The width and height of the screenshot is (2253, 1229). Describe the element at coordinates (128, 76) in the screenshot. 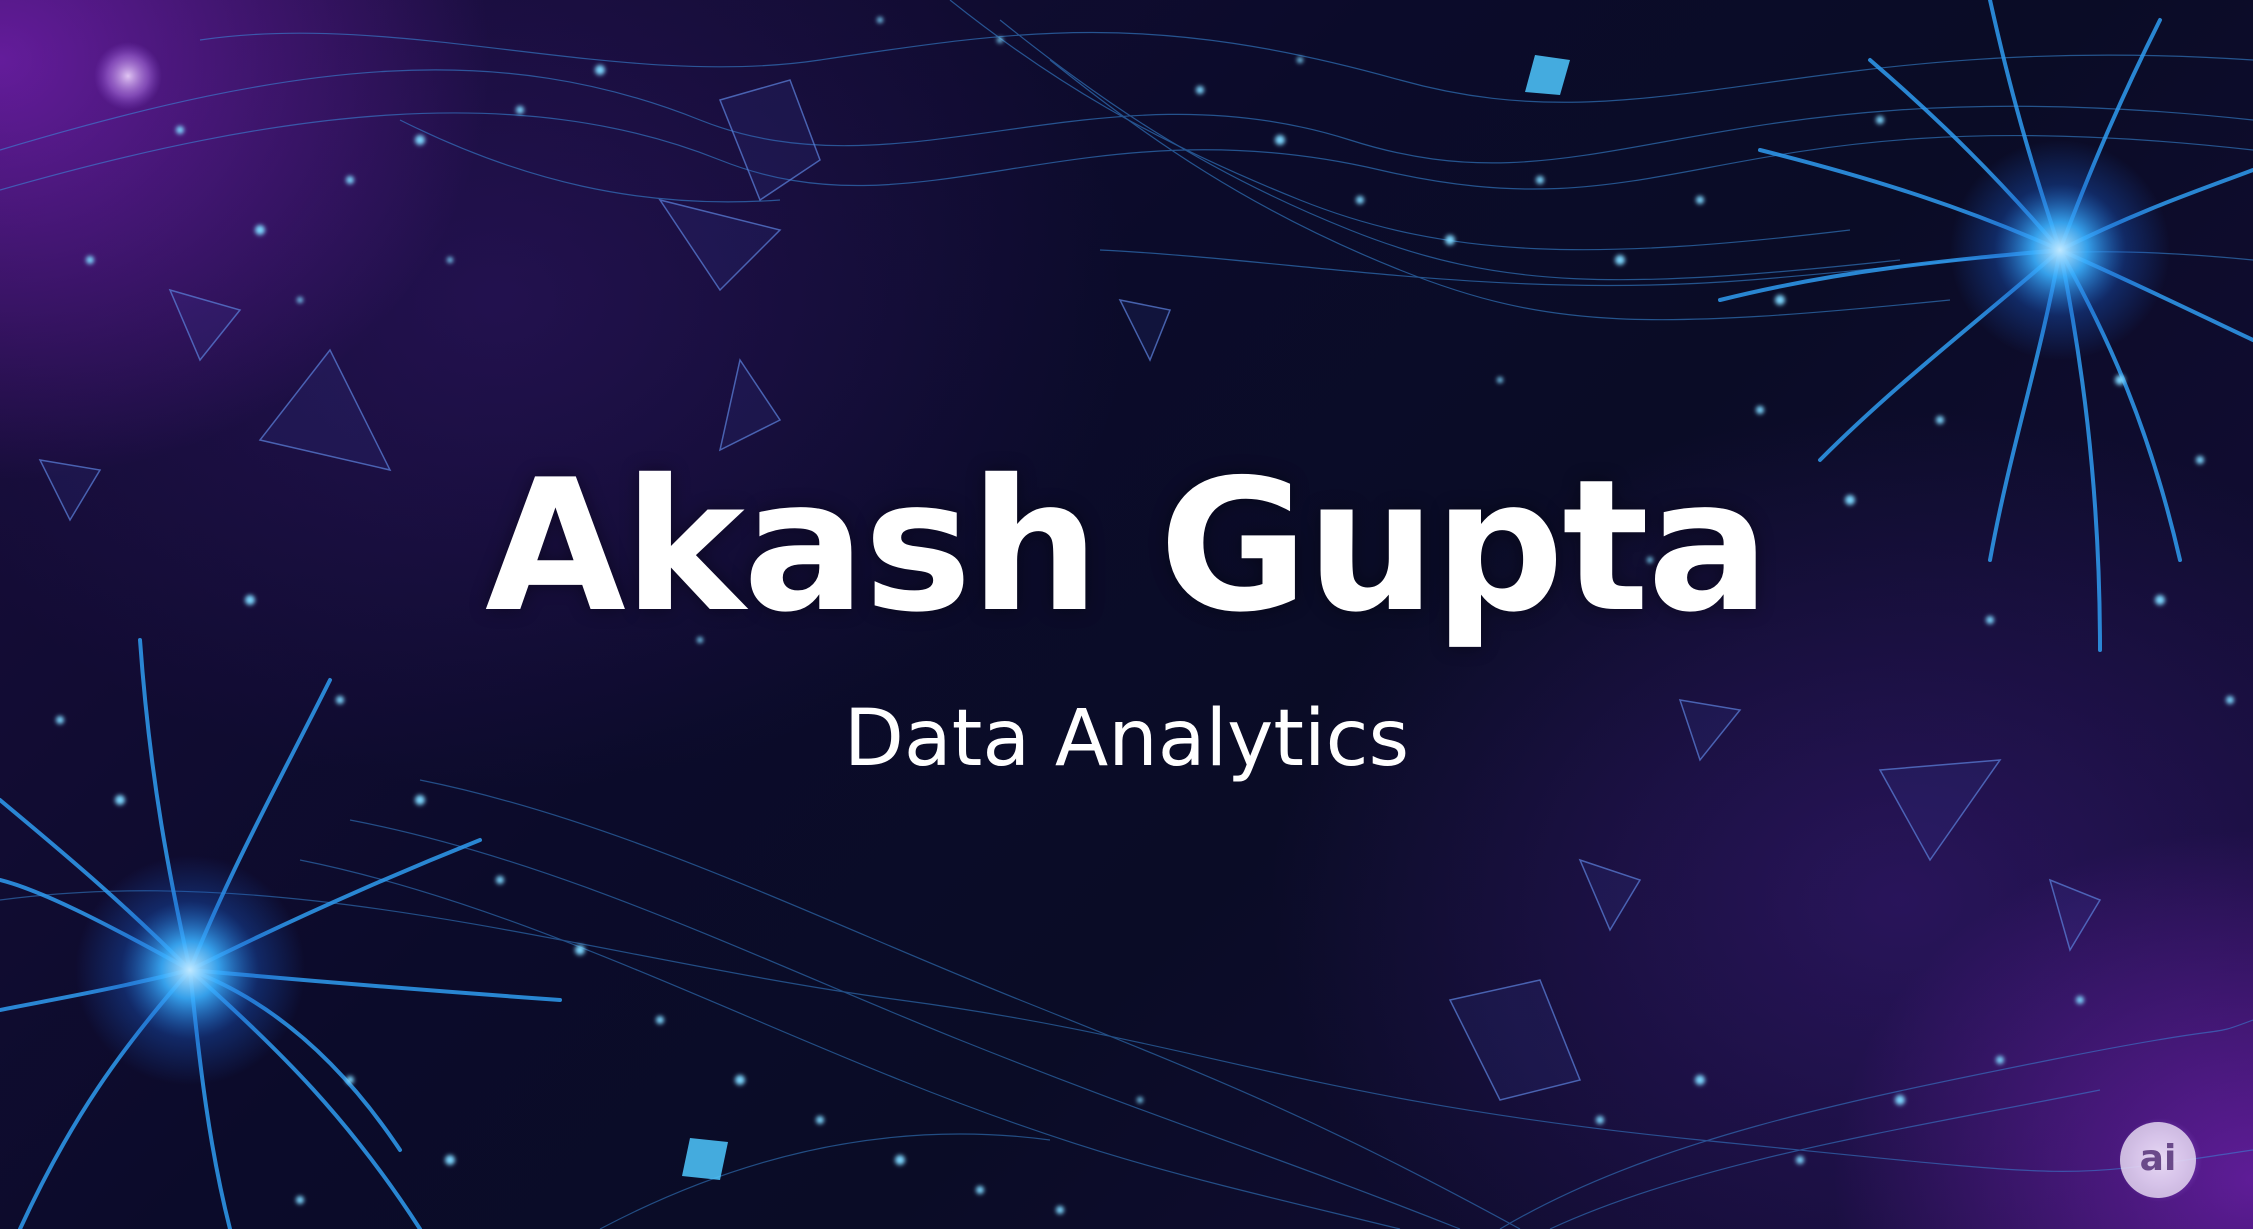

I see `orb-top-left` at that location.